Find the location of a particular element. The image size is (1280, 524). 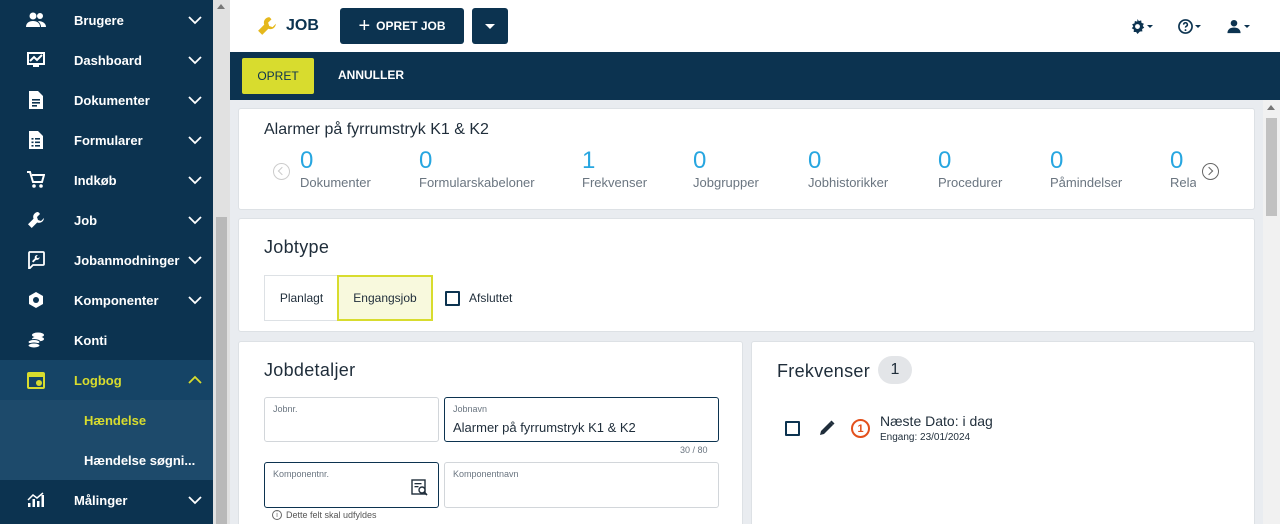

sidebar-item-label: Målinger is located at coordinates (101, 500).